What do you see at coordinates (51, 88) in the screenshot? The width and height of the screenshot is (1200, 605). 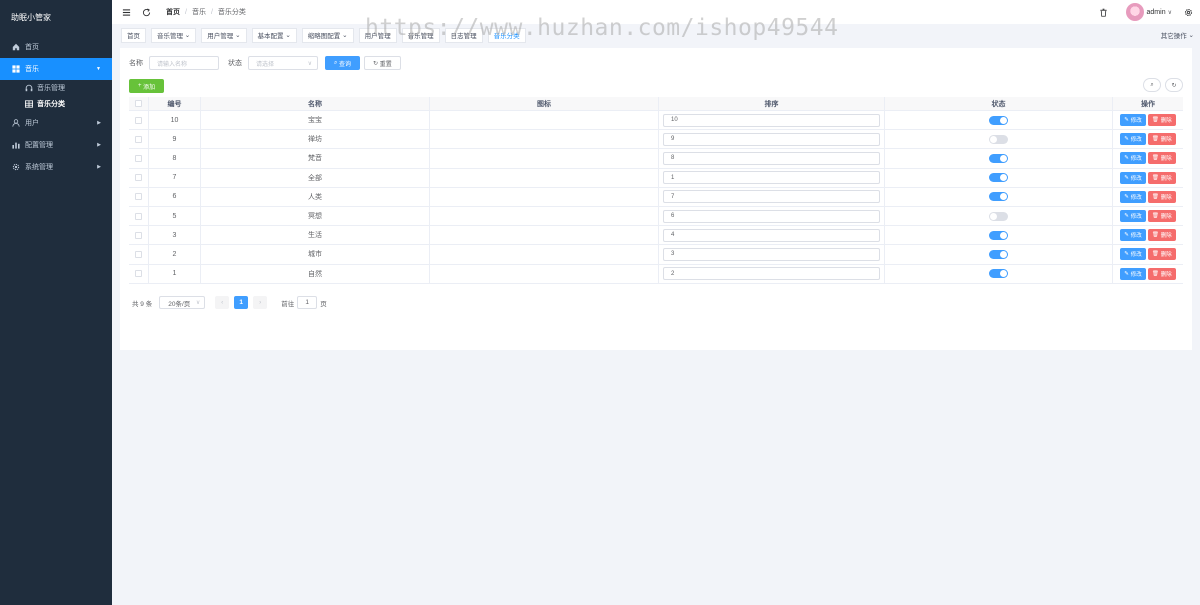 I see `sidebar-item-label: 音乐管理` at bounding box center [51, 88].